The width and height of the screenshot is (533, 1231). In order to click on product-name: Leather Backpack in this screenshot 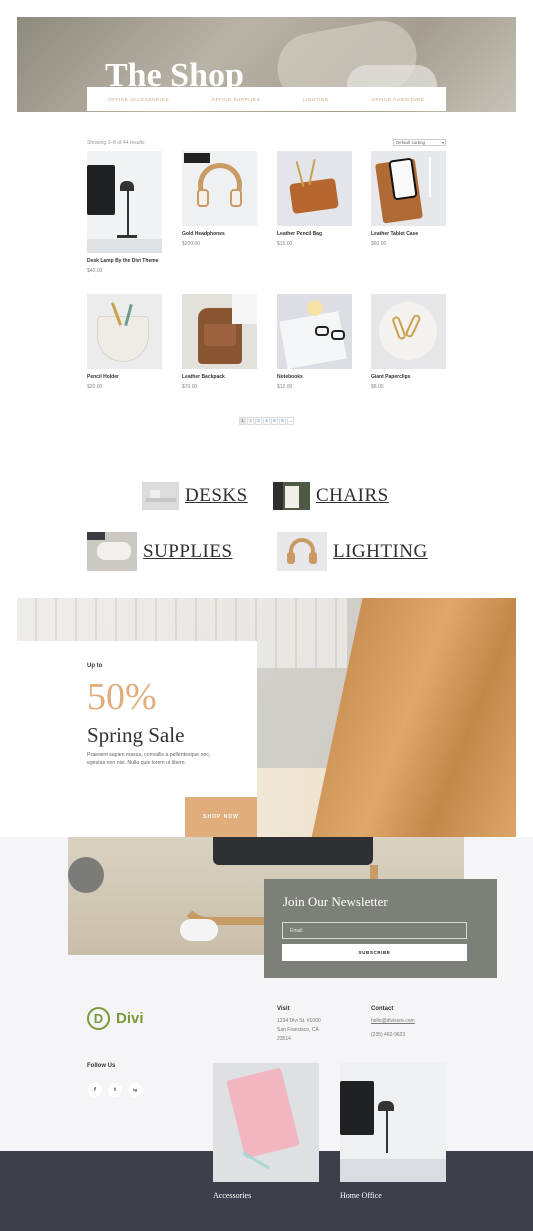, I will do `click(219, 377)`.